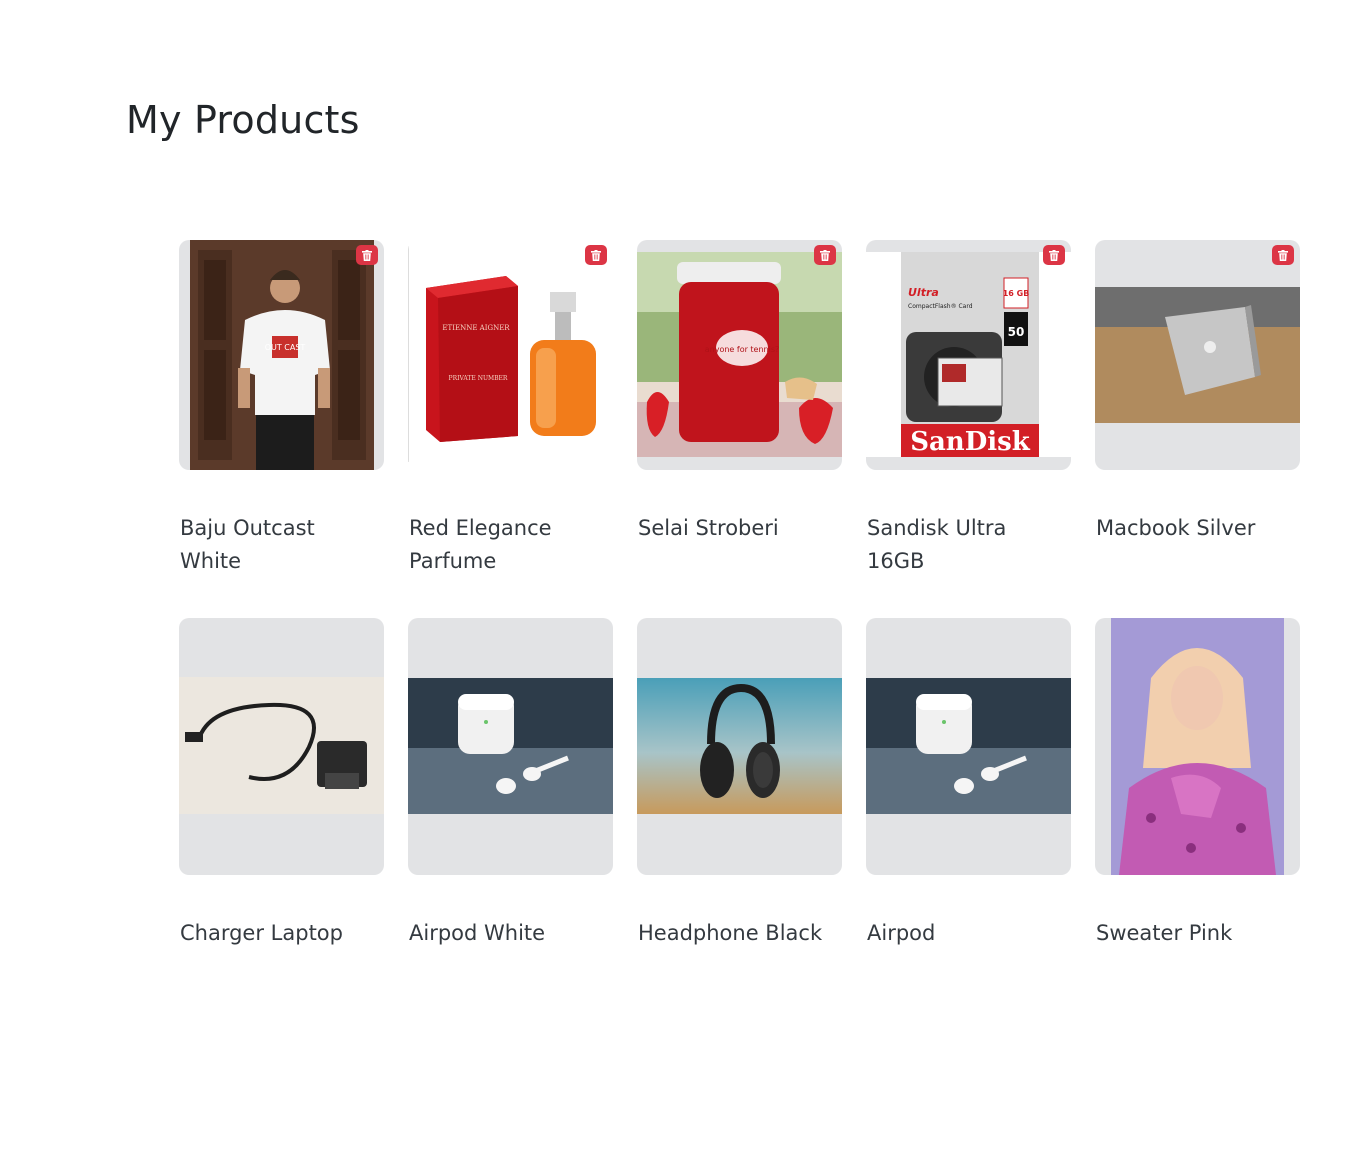 This screenshot has width=1366, height=1159. I want to click on product-name: Charger Laptop, so click(280, 933).